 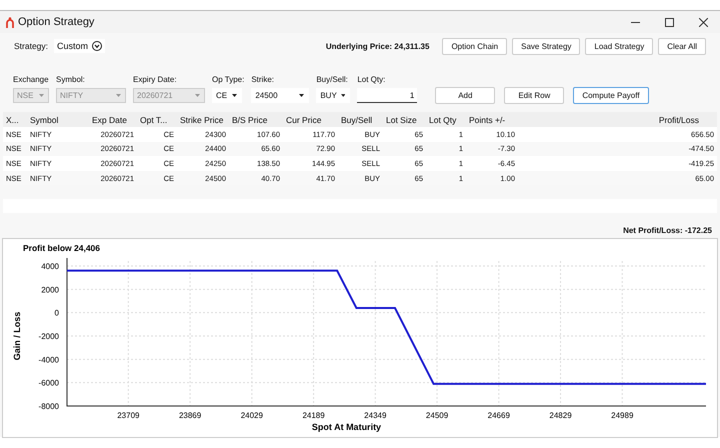 I want to click on x-tick-label: 24669, so click(x=499, y=415).